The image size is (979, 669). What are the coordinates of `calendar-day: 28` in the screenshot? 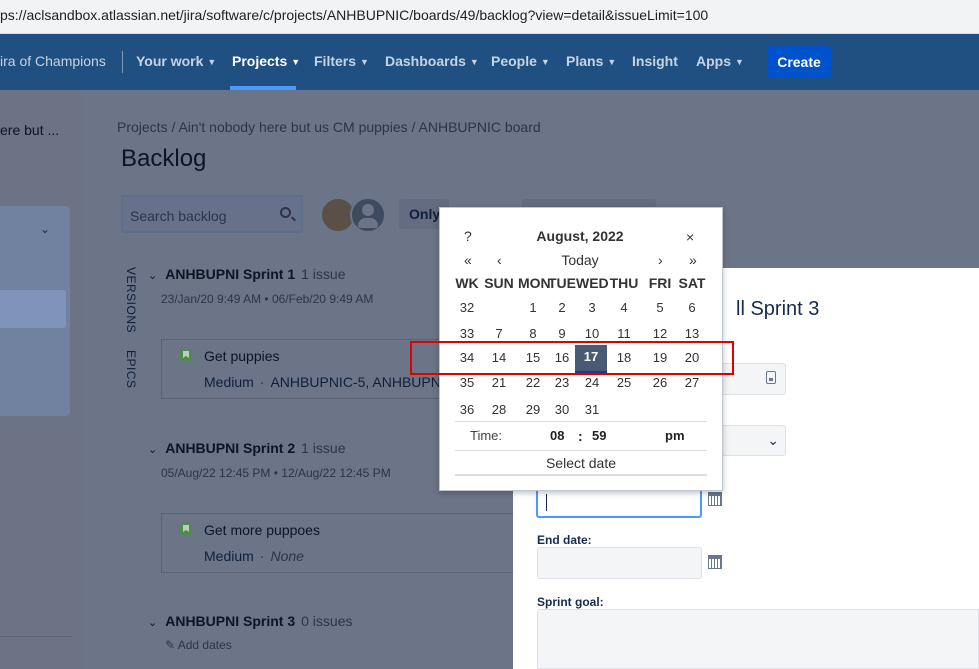 It's located at (499, 409).